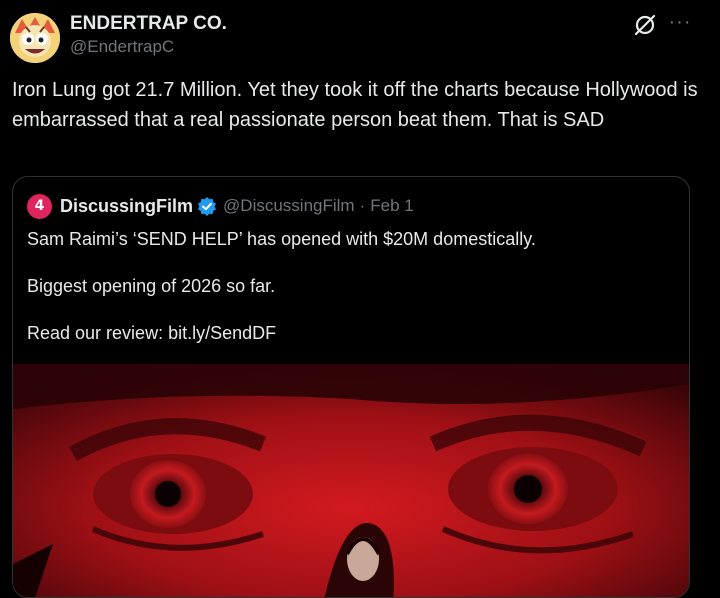  What do you see at coordinates (148, 24) in the screenshot?
I see `author-display-name: ENDERTRAP CO.` at bounding box center [148, 24].